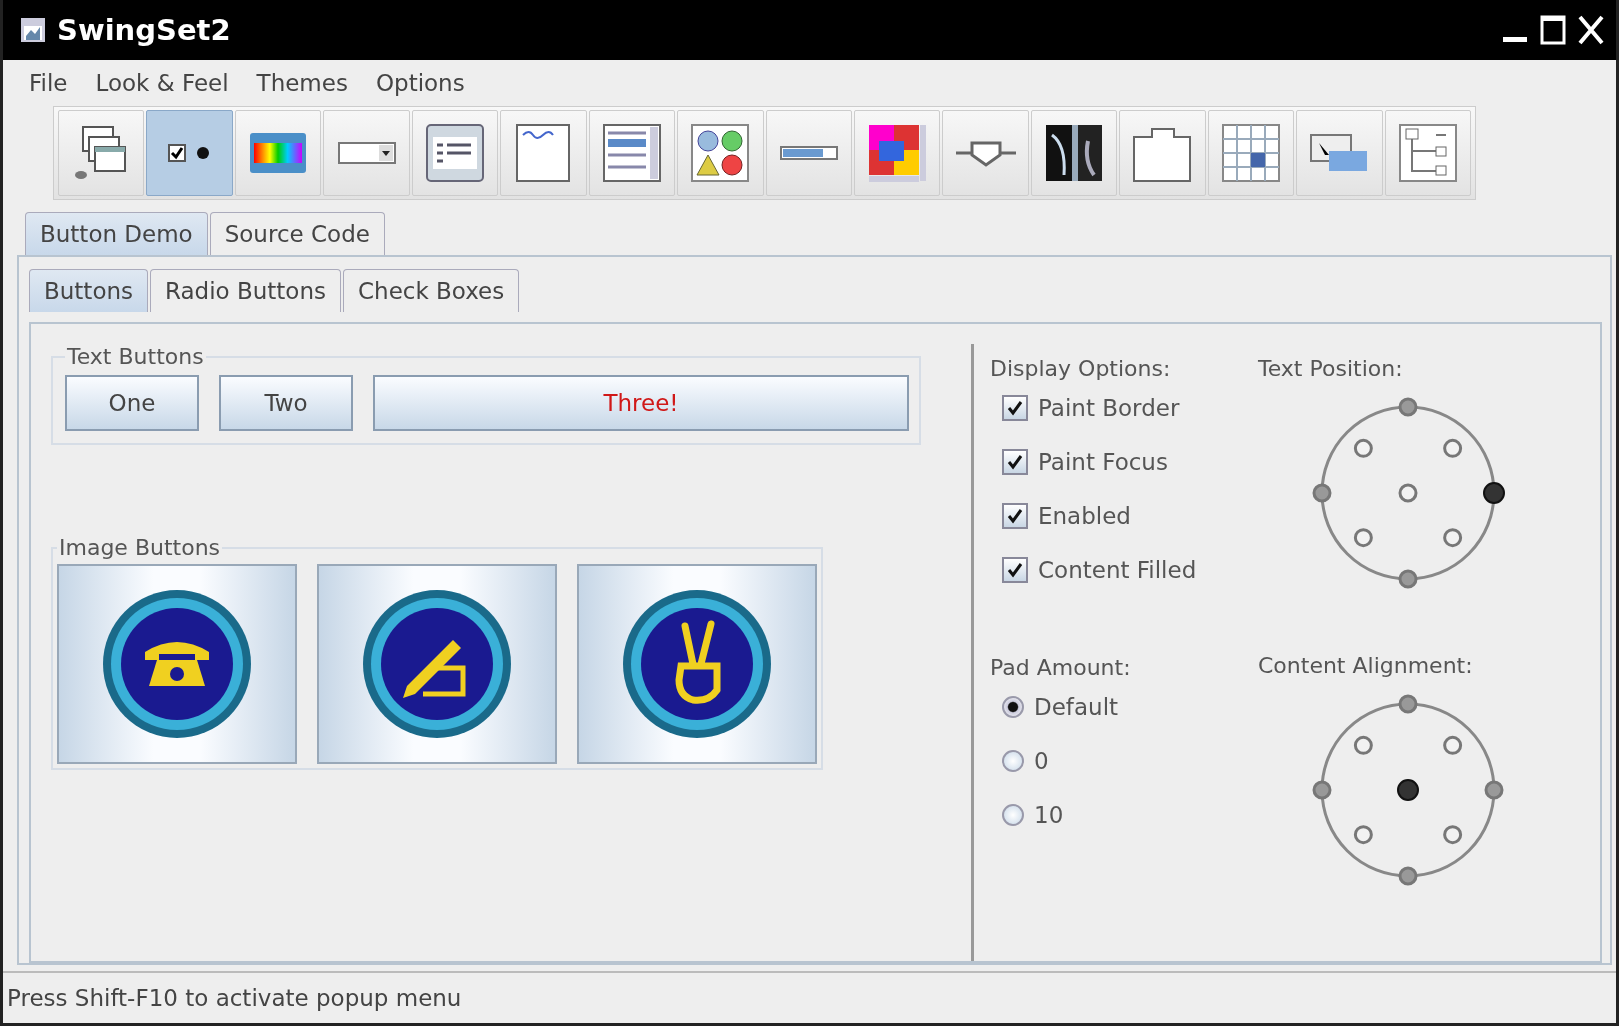 The image size is (1619, 1026). What do you see at coordinates (1117, 570) in the screenshot?
I see `checkbox-label: Content Filled` at bounding box center [1117, 570].